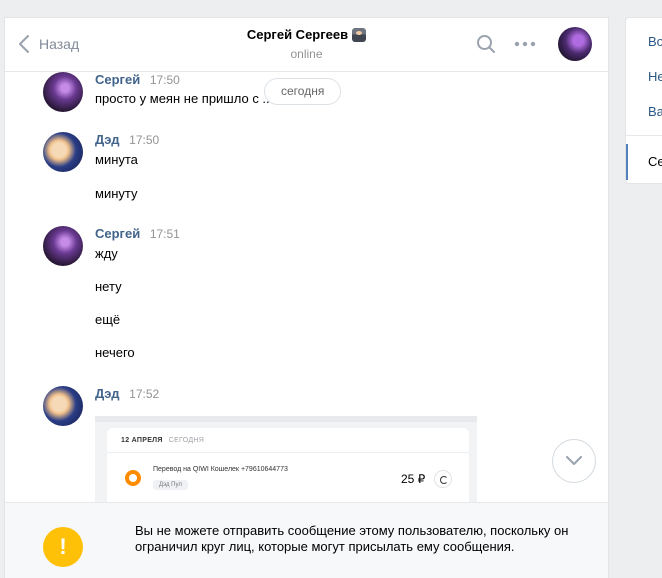  Describe the element at coordinates (443, 479) in the screenshot. I see `repeat-icon` at that location.